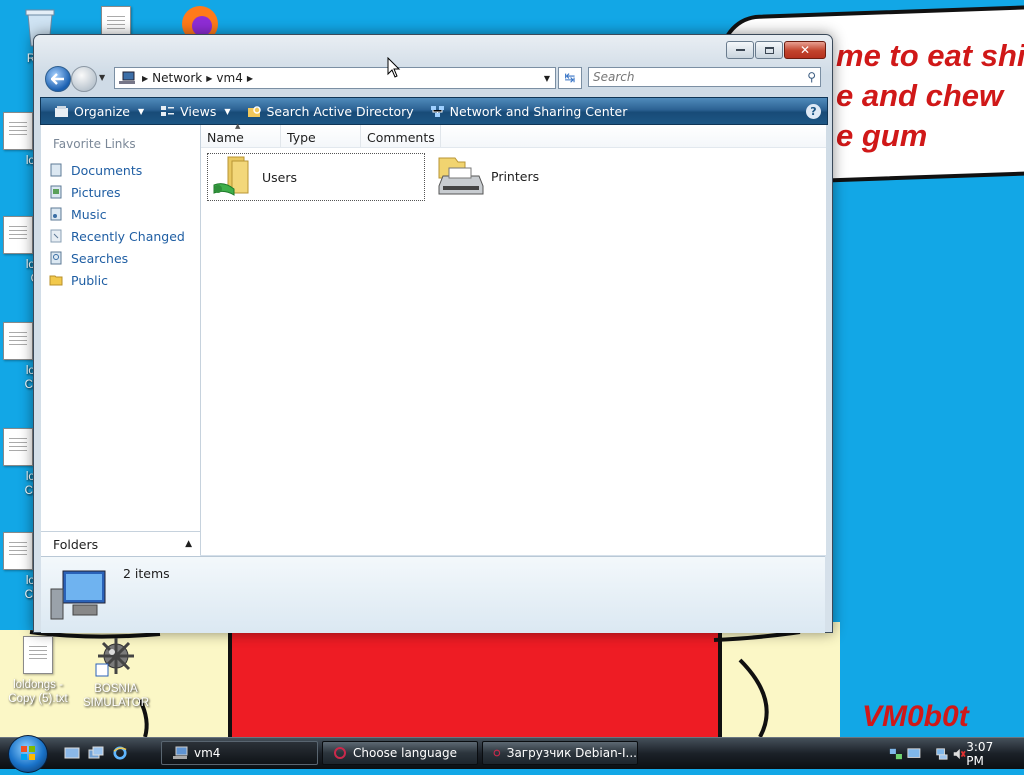 This screenshot has width=1024, height=775. Describe the element at coordinates (177, 78) in the screenshot. I see `breadcrumb-network: Network` at that location.